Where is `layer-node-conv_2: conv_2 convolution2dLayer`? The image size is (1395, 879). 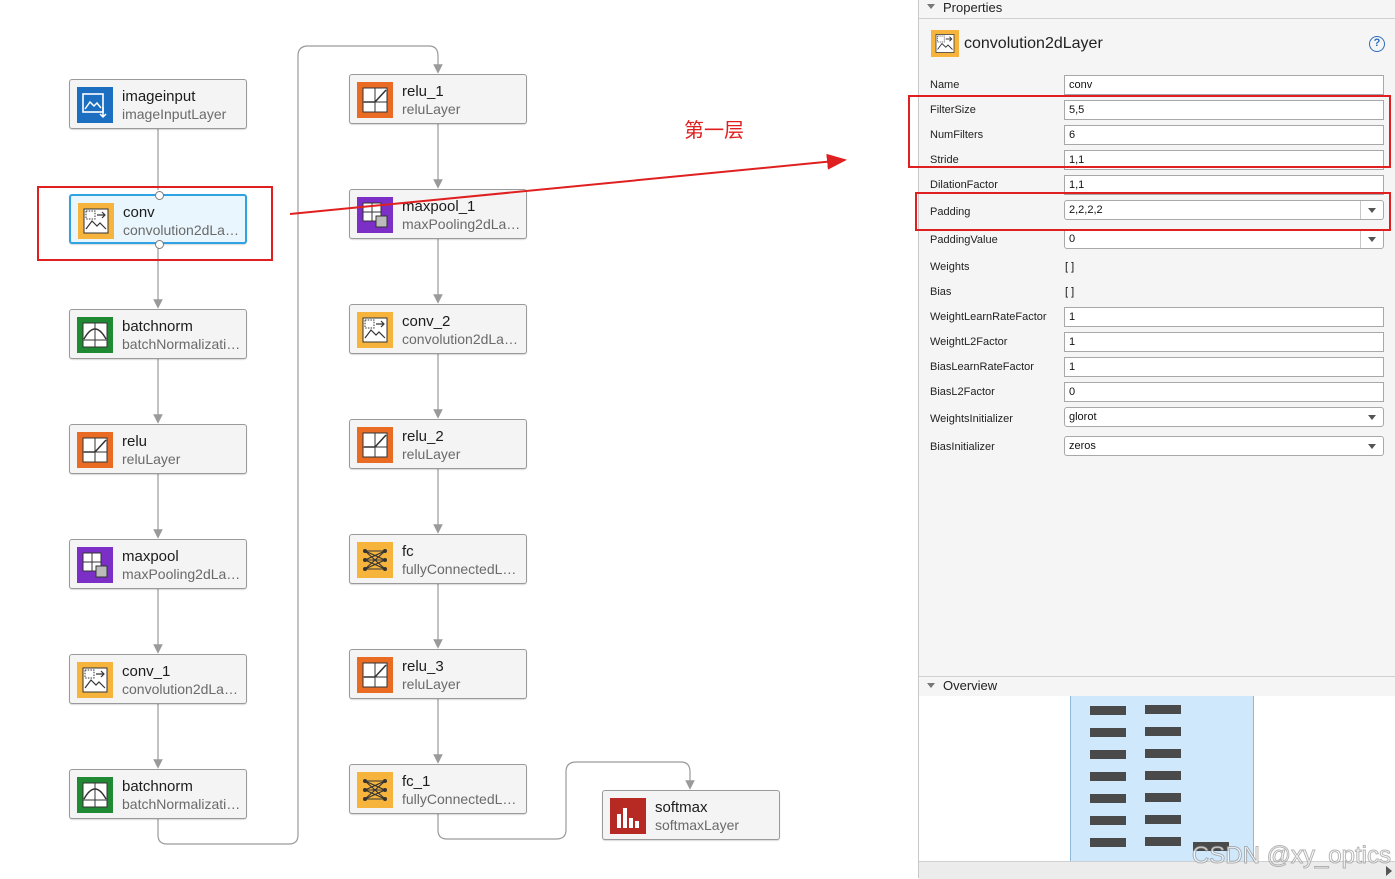
layer-node-conv_2: conv_2 convolution2dLayer is located at coordinates (438, 329).